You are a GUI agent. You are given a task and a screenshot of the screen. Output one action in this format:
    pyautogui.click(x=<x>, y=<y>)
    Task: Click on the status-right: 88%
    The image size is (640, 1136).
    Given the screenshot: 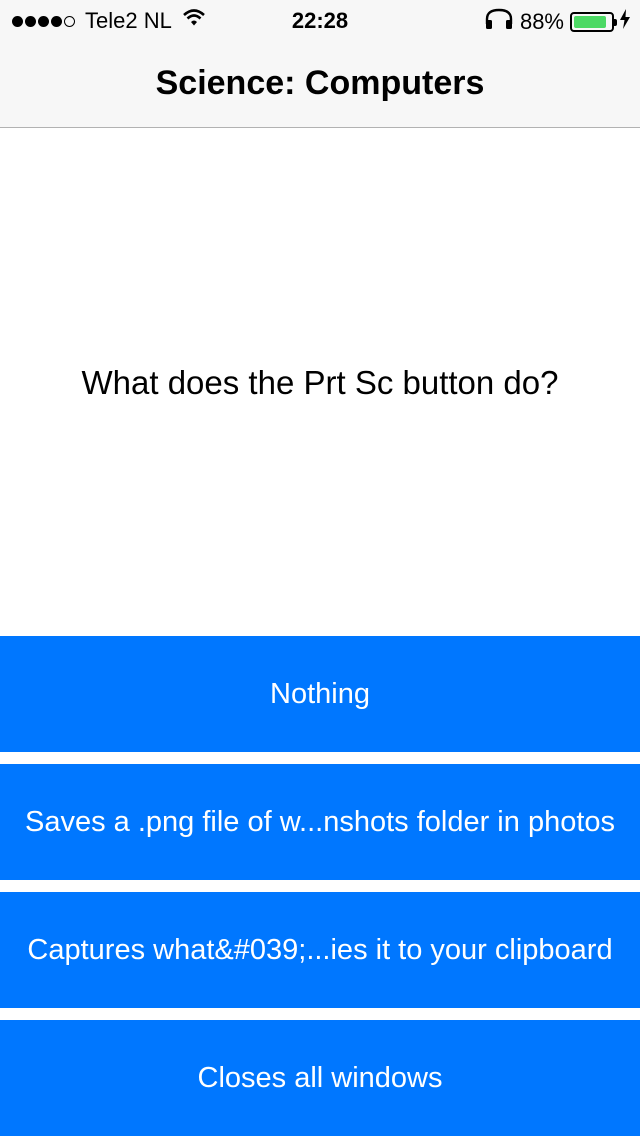 What is the action you would take?
    pyautogui.click(x=557, y=22)
    